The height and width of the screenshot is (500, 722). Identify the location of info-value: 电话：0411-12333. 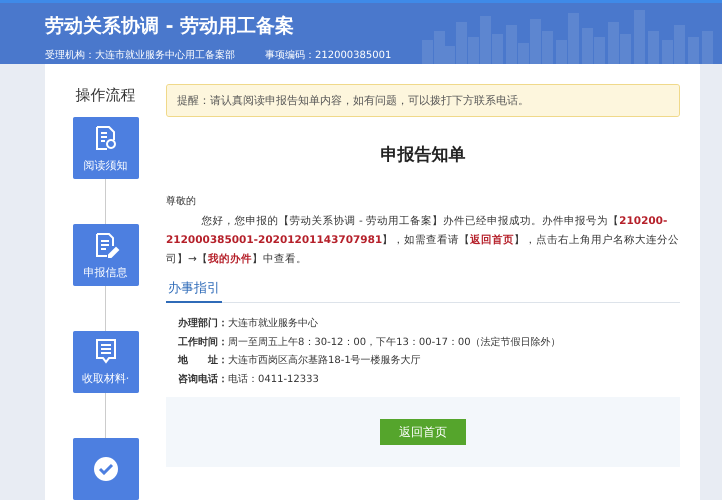
(273, 379).